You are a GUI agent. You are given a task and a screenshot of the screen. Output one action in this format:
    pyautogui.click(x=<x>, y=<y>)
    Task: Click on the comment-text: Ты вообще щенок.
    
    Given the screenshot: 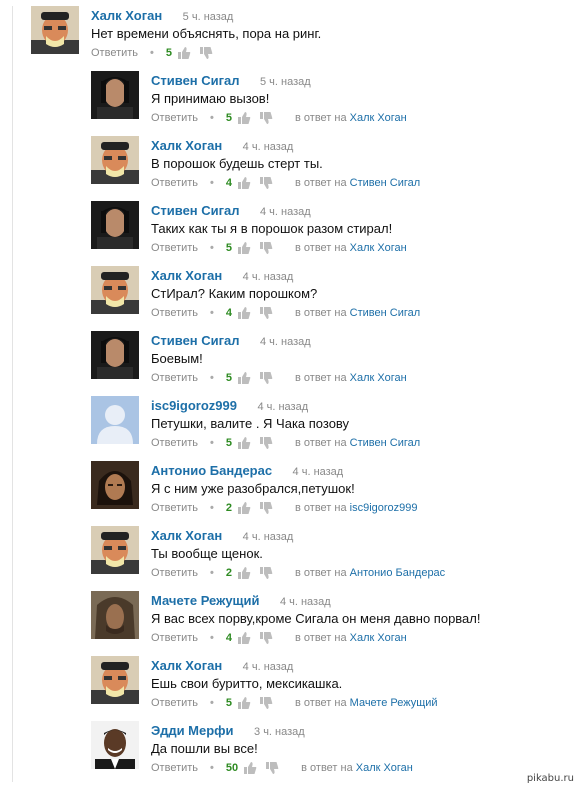 What is the action you would take?
    pyautogui.click(x=207, y=553)
    